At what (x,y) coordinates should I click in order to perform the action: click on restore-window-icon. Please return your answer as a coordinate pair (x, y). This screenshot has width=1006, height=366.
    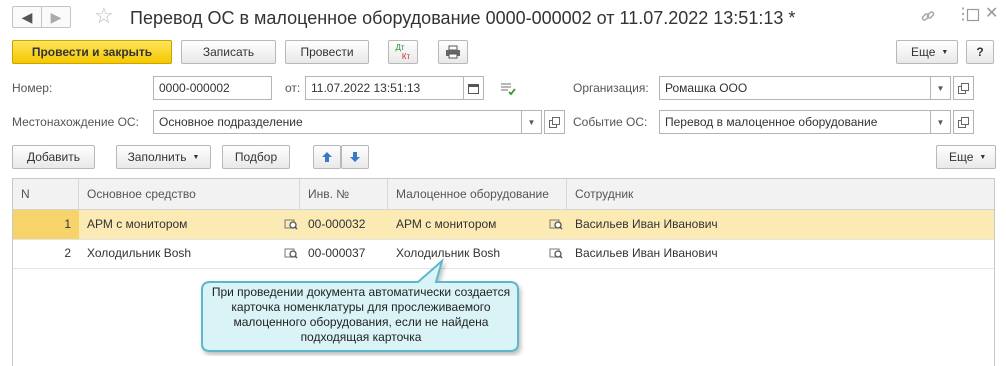
    Looking at the image, I should click on (973, 15).